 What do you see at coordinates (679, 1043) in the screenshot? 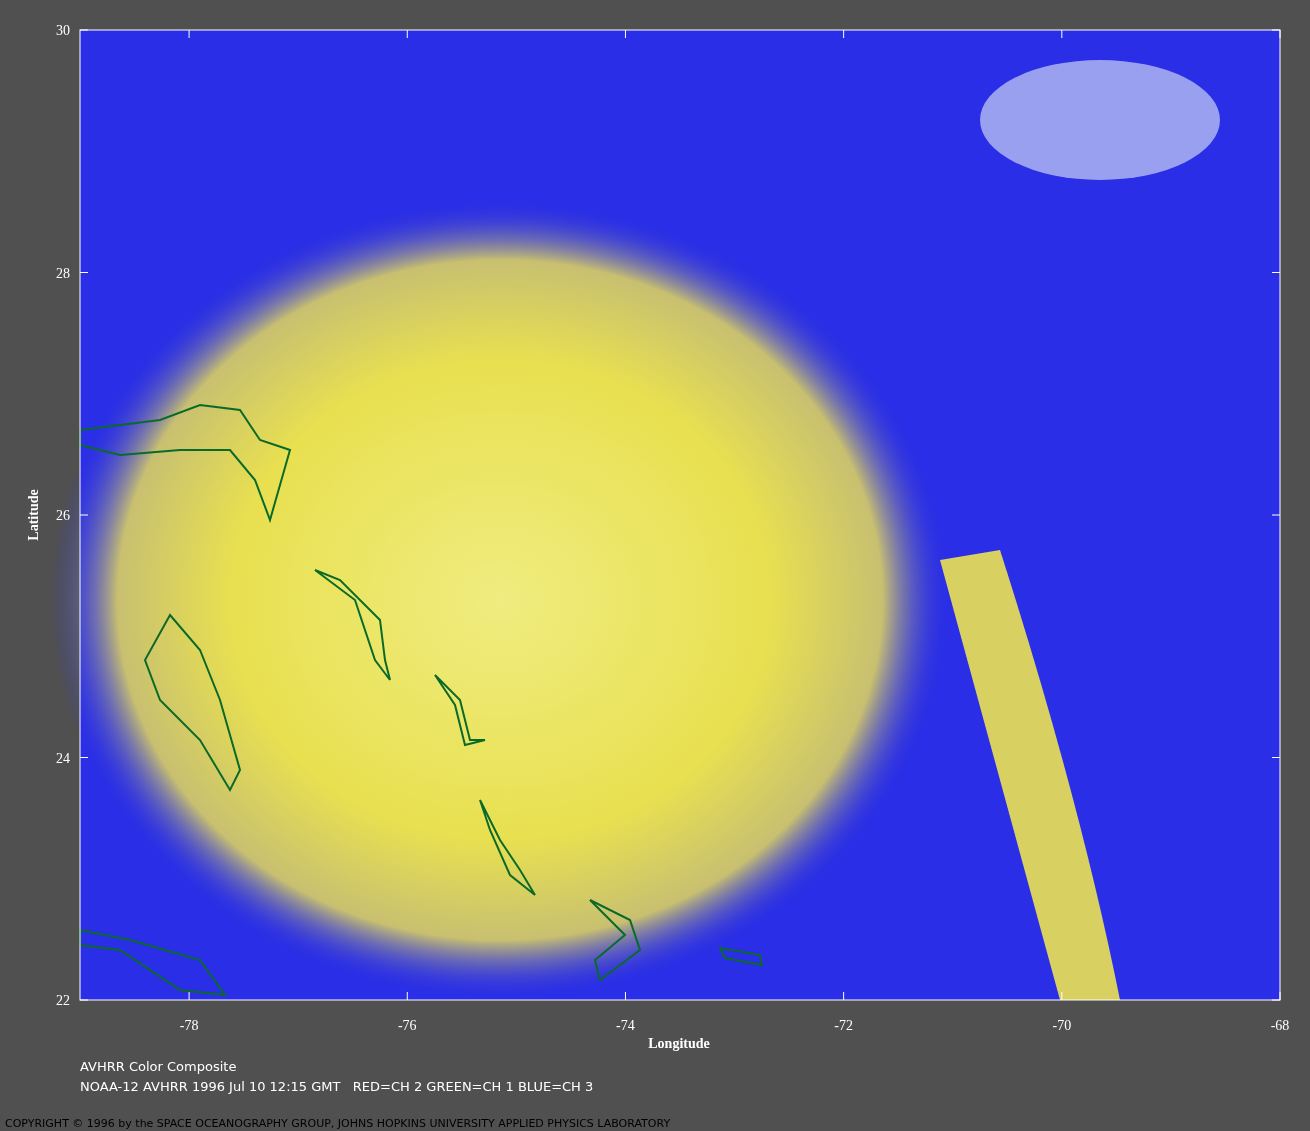
I see `x-axis-label: Longitude` at bounding box center [679, 1043].